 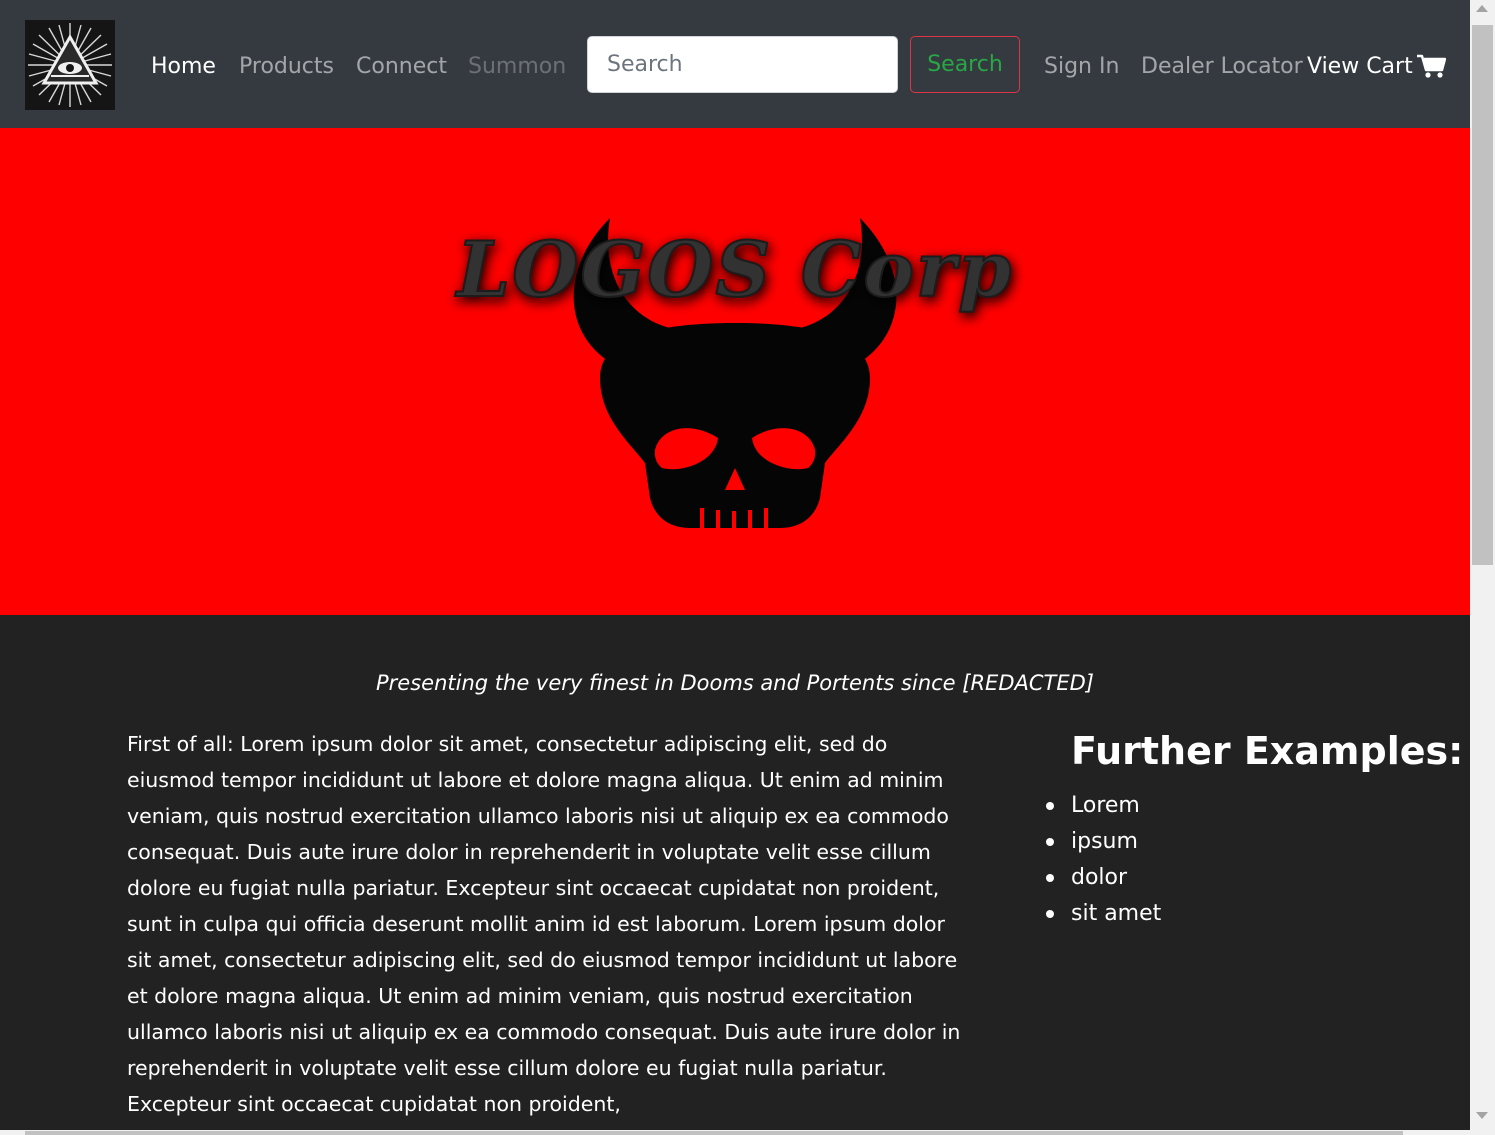 I want to click on search-input, so click(x=742, y=64).